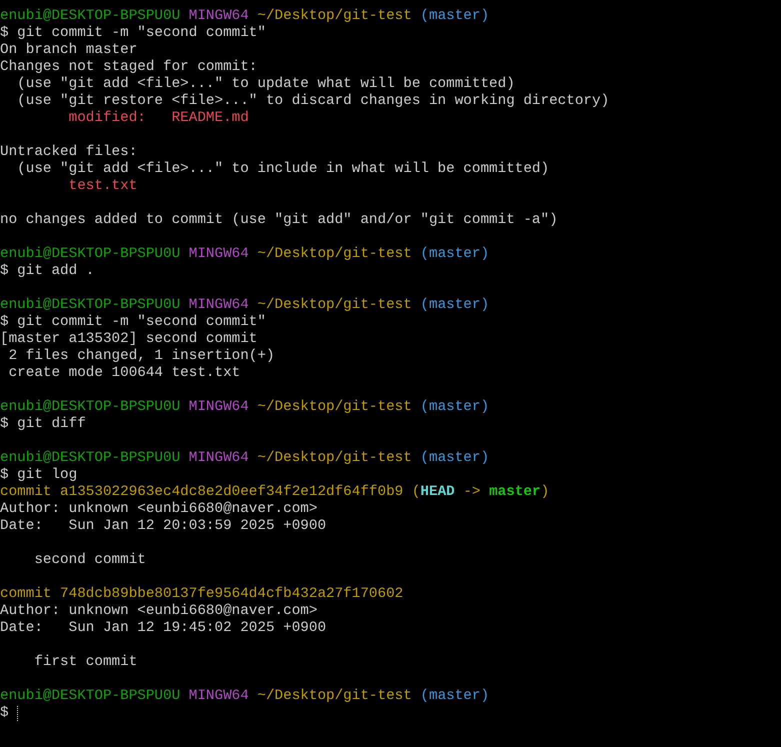  What do you see at coordinates (89, 560) in the screenshot?
I see `terminal-text: second commit` at bounding box center [89, 560].